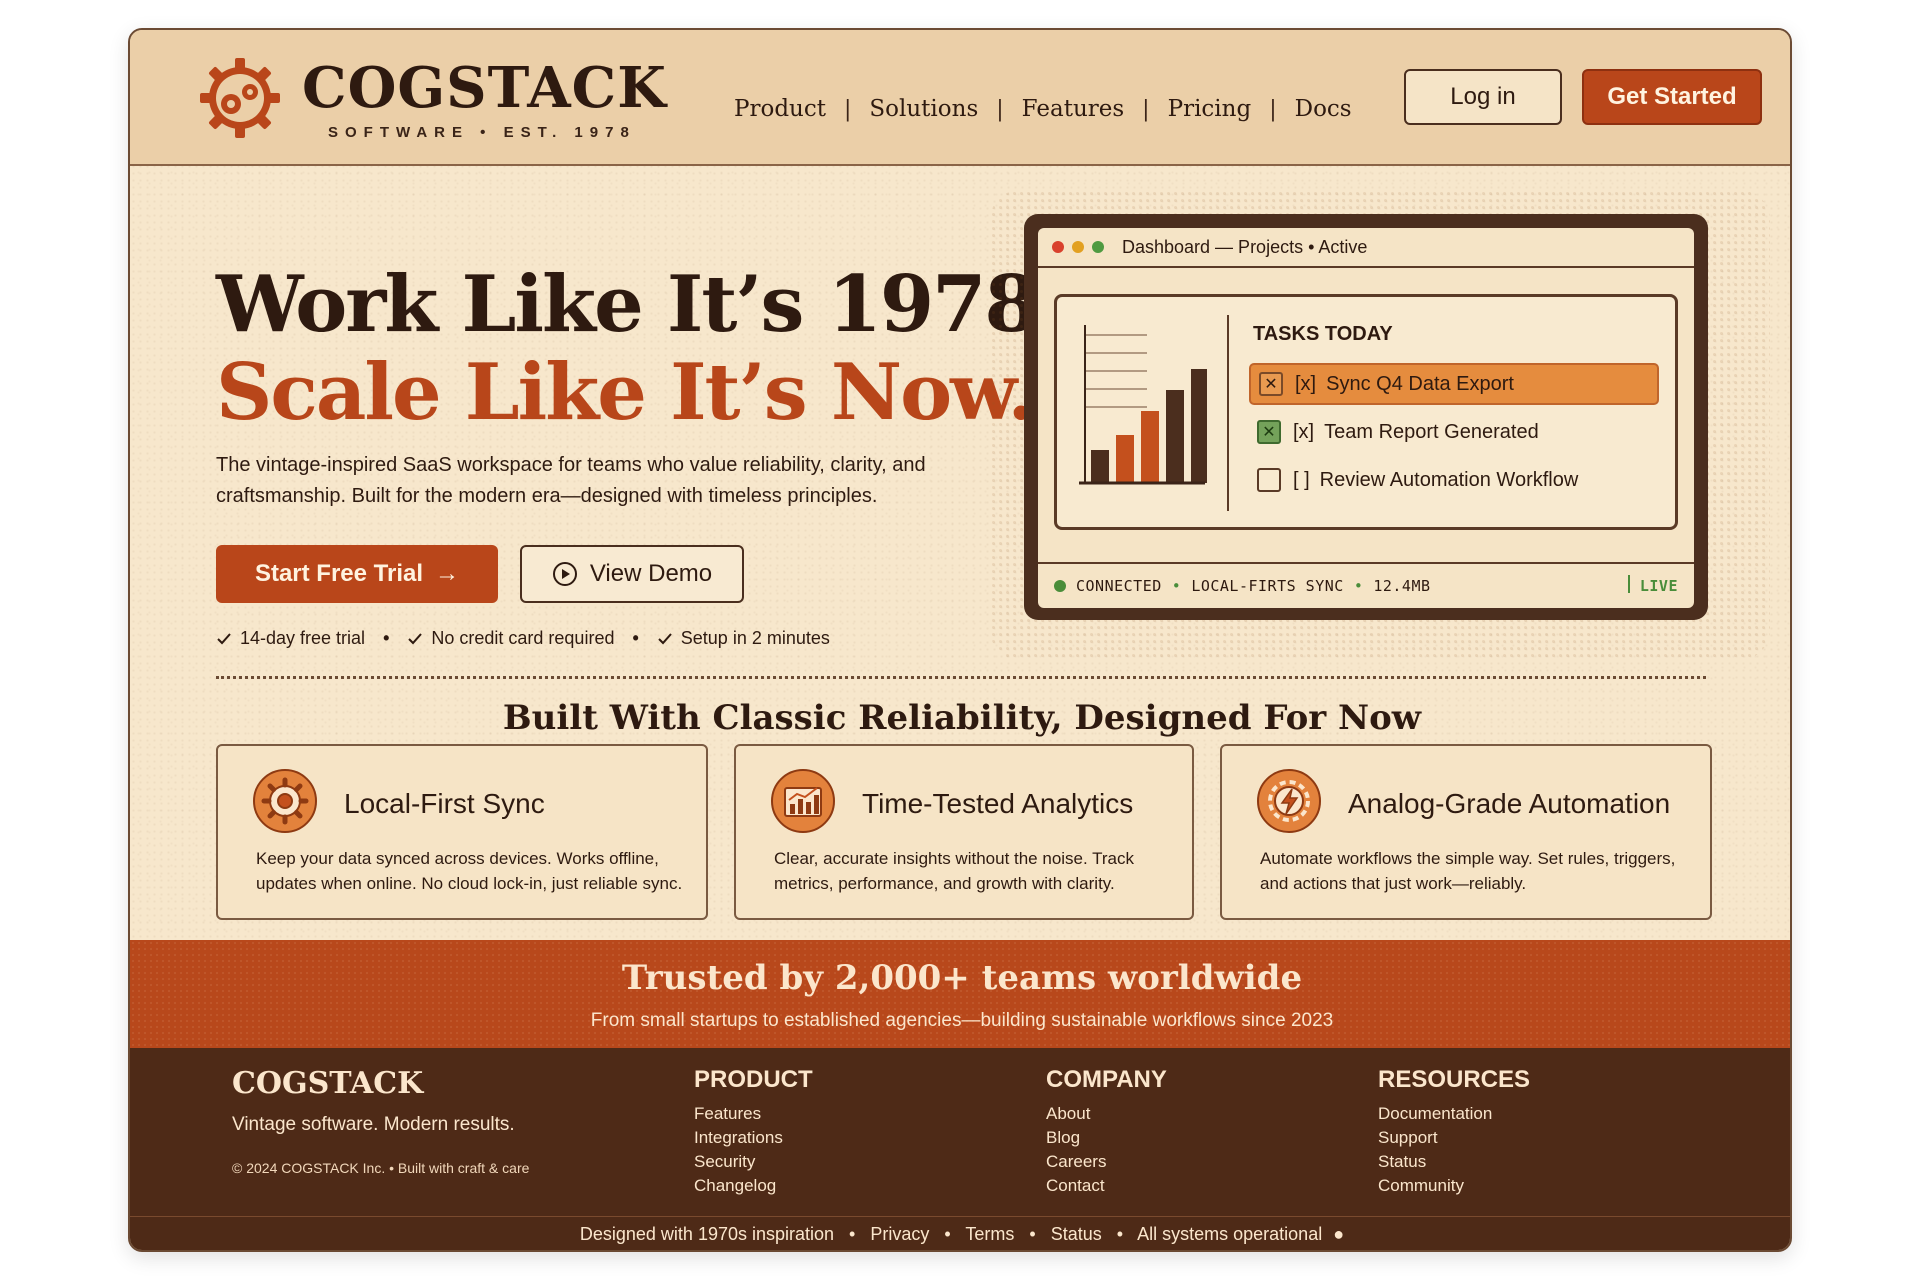 This screenshot has width=1920, height=1280. What do you see at coordinates (1402, 586) in the screenshot?
I see `status-size: 12.4MB` at bounding box center [1402, 586].